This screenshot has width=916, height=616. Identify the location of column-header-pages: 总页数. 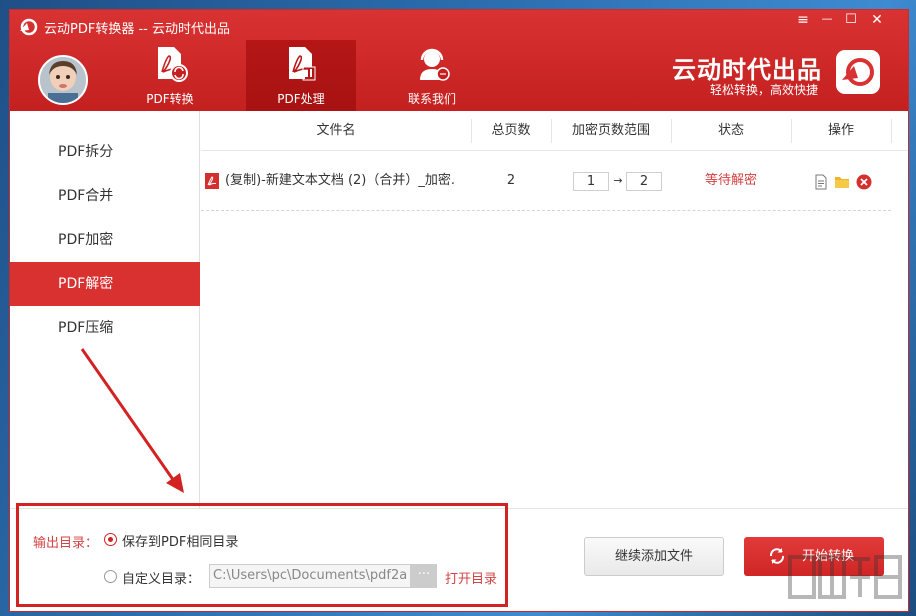
(511, 130).